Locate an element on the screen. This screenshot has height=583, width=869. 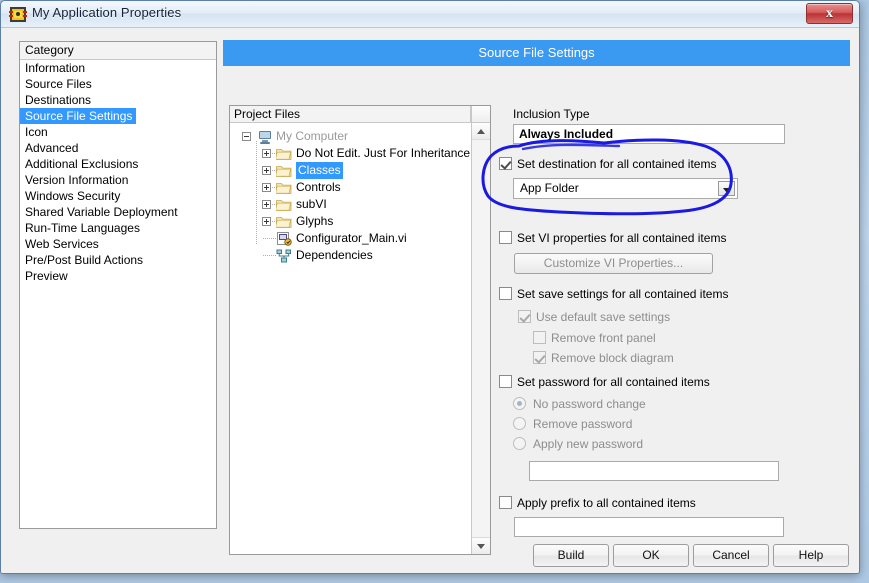
category-item-source-files: Source Files is located at coordinates (56, 84).